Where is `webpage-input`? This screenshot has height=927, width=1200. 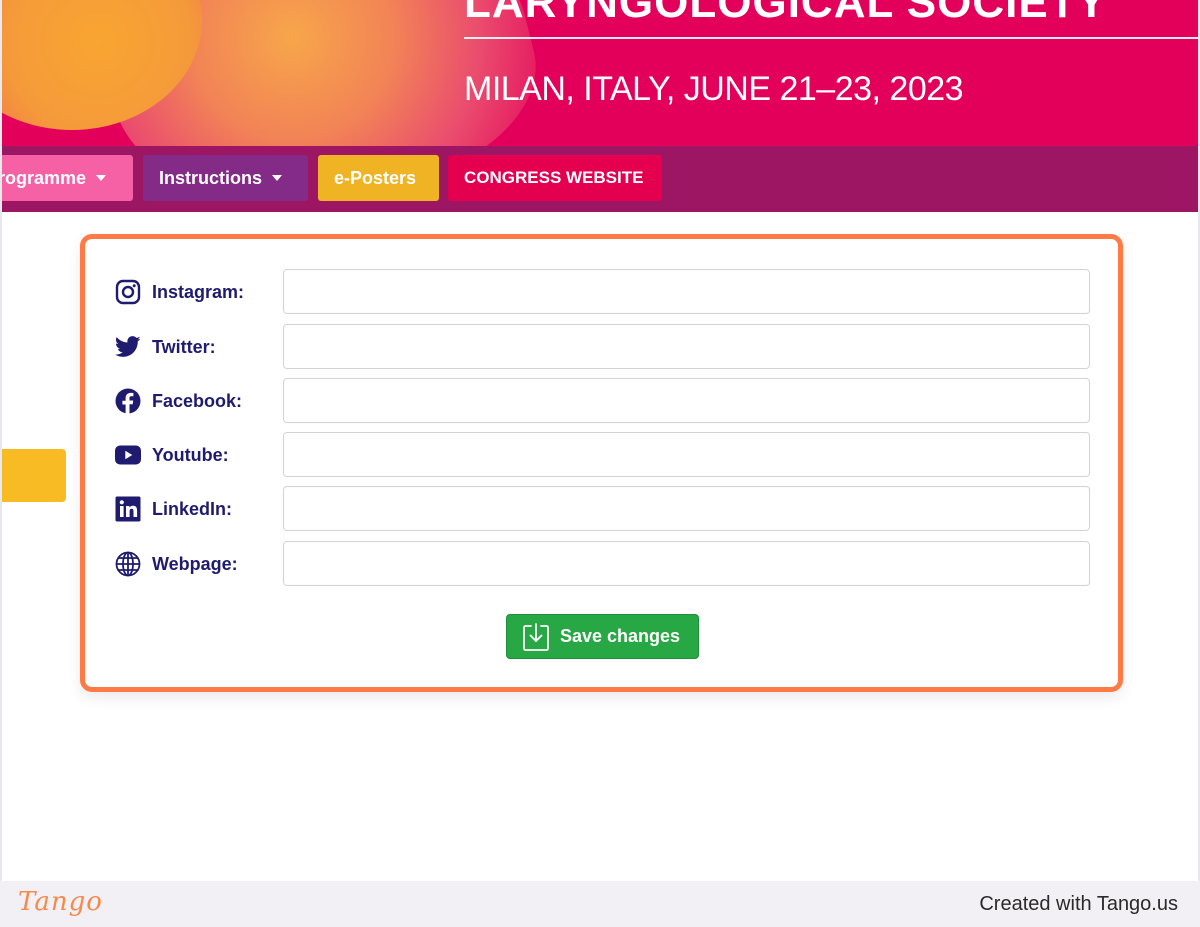 webpage-input is located at coordinates (686, 563).